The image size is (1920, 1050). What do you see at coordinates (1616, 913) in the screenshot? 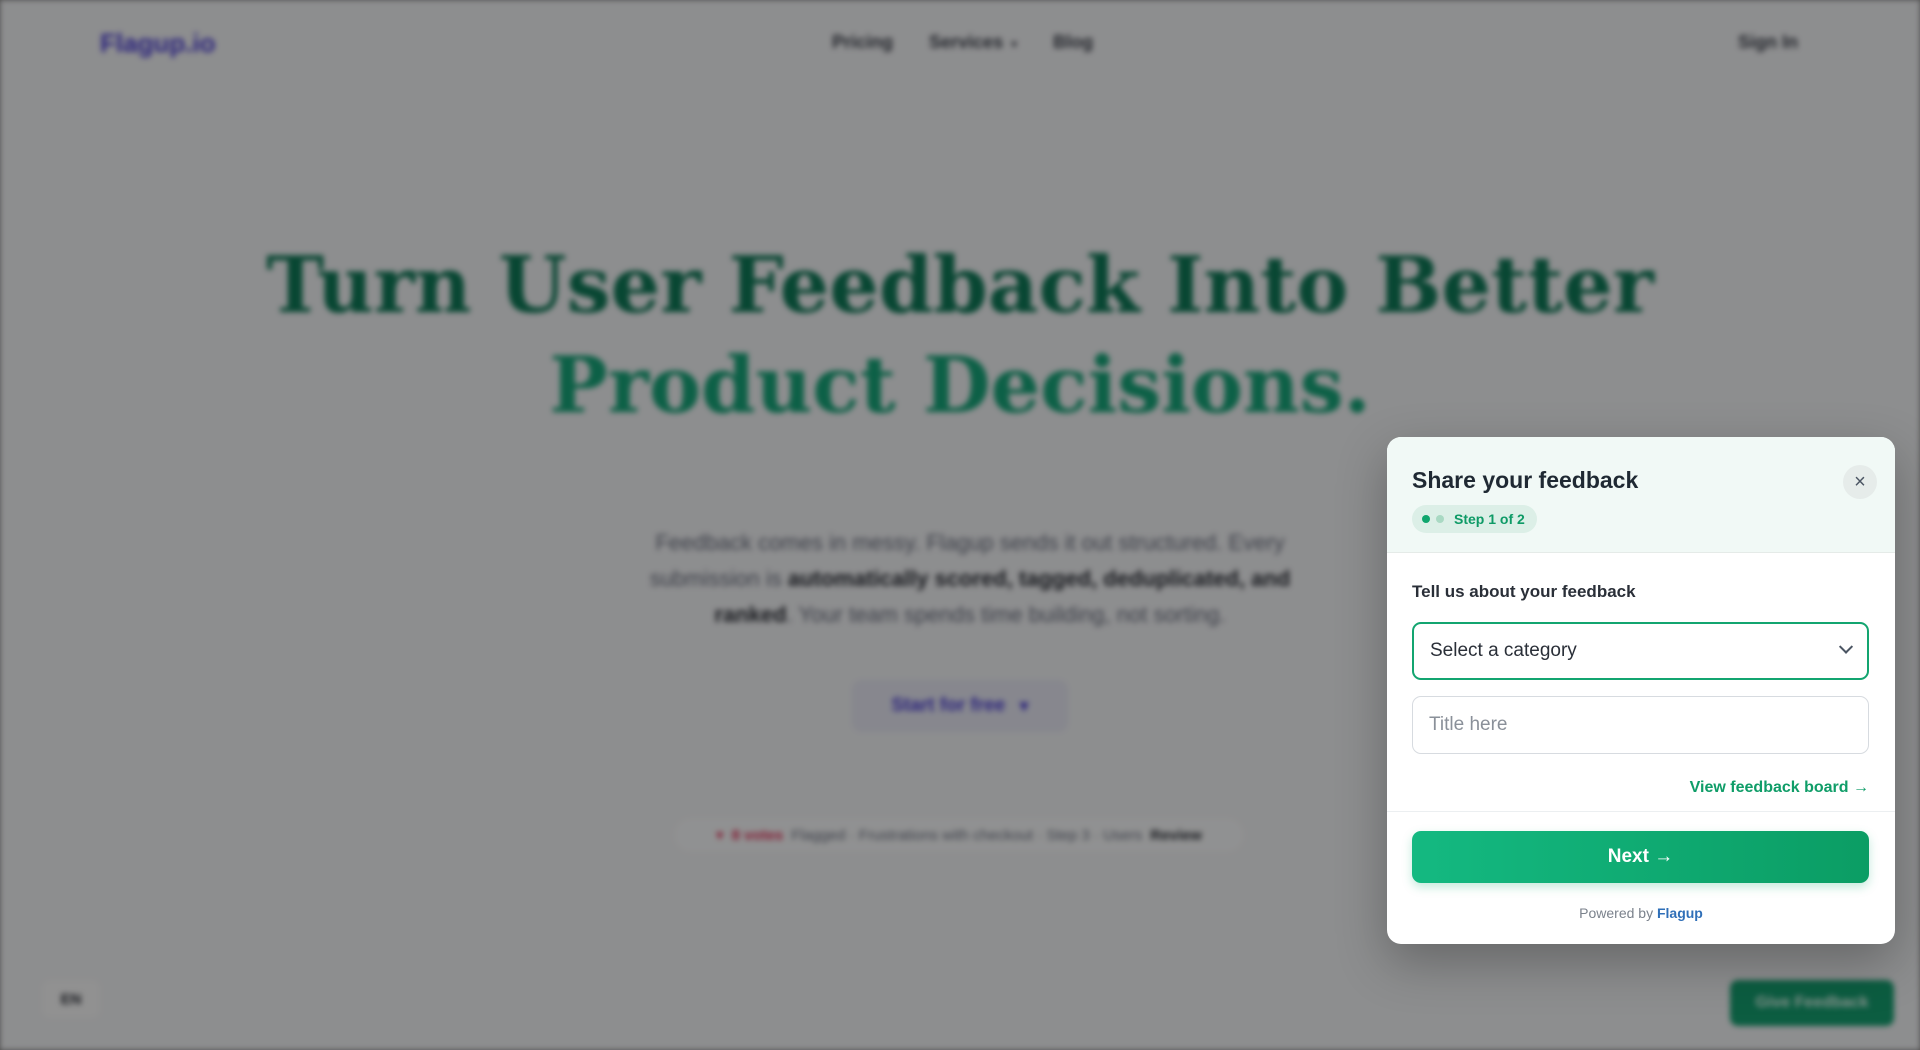
I see `powered-by-label: Powered by` at bounding box center [1616, 913].